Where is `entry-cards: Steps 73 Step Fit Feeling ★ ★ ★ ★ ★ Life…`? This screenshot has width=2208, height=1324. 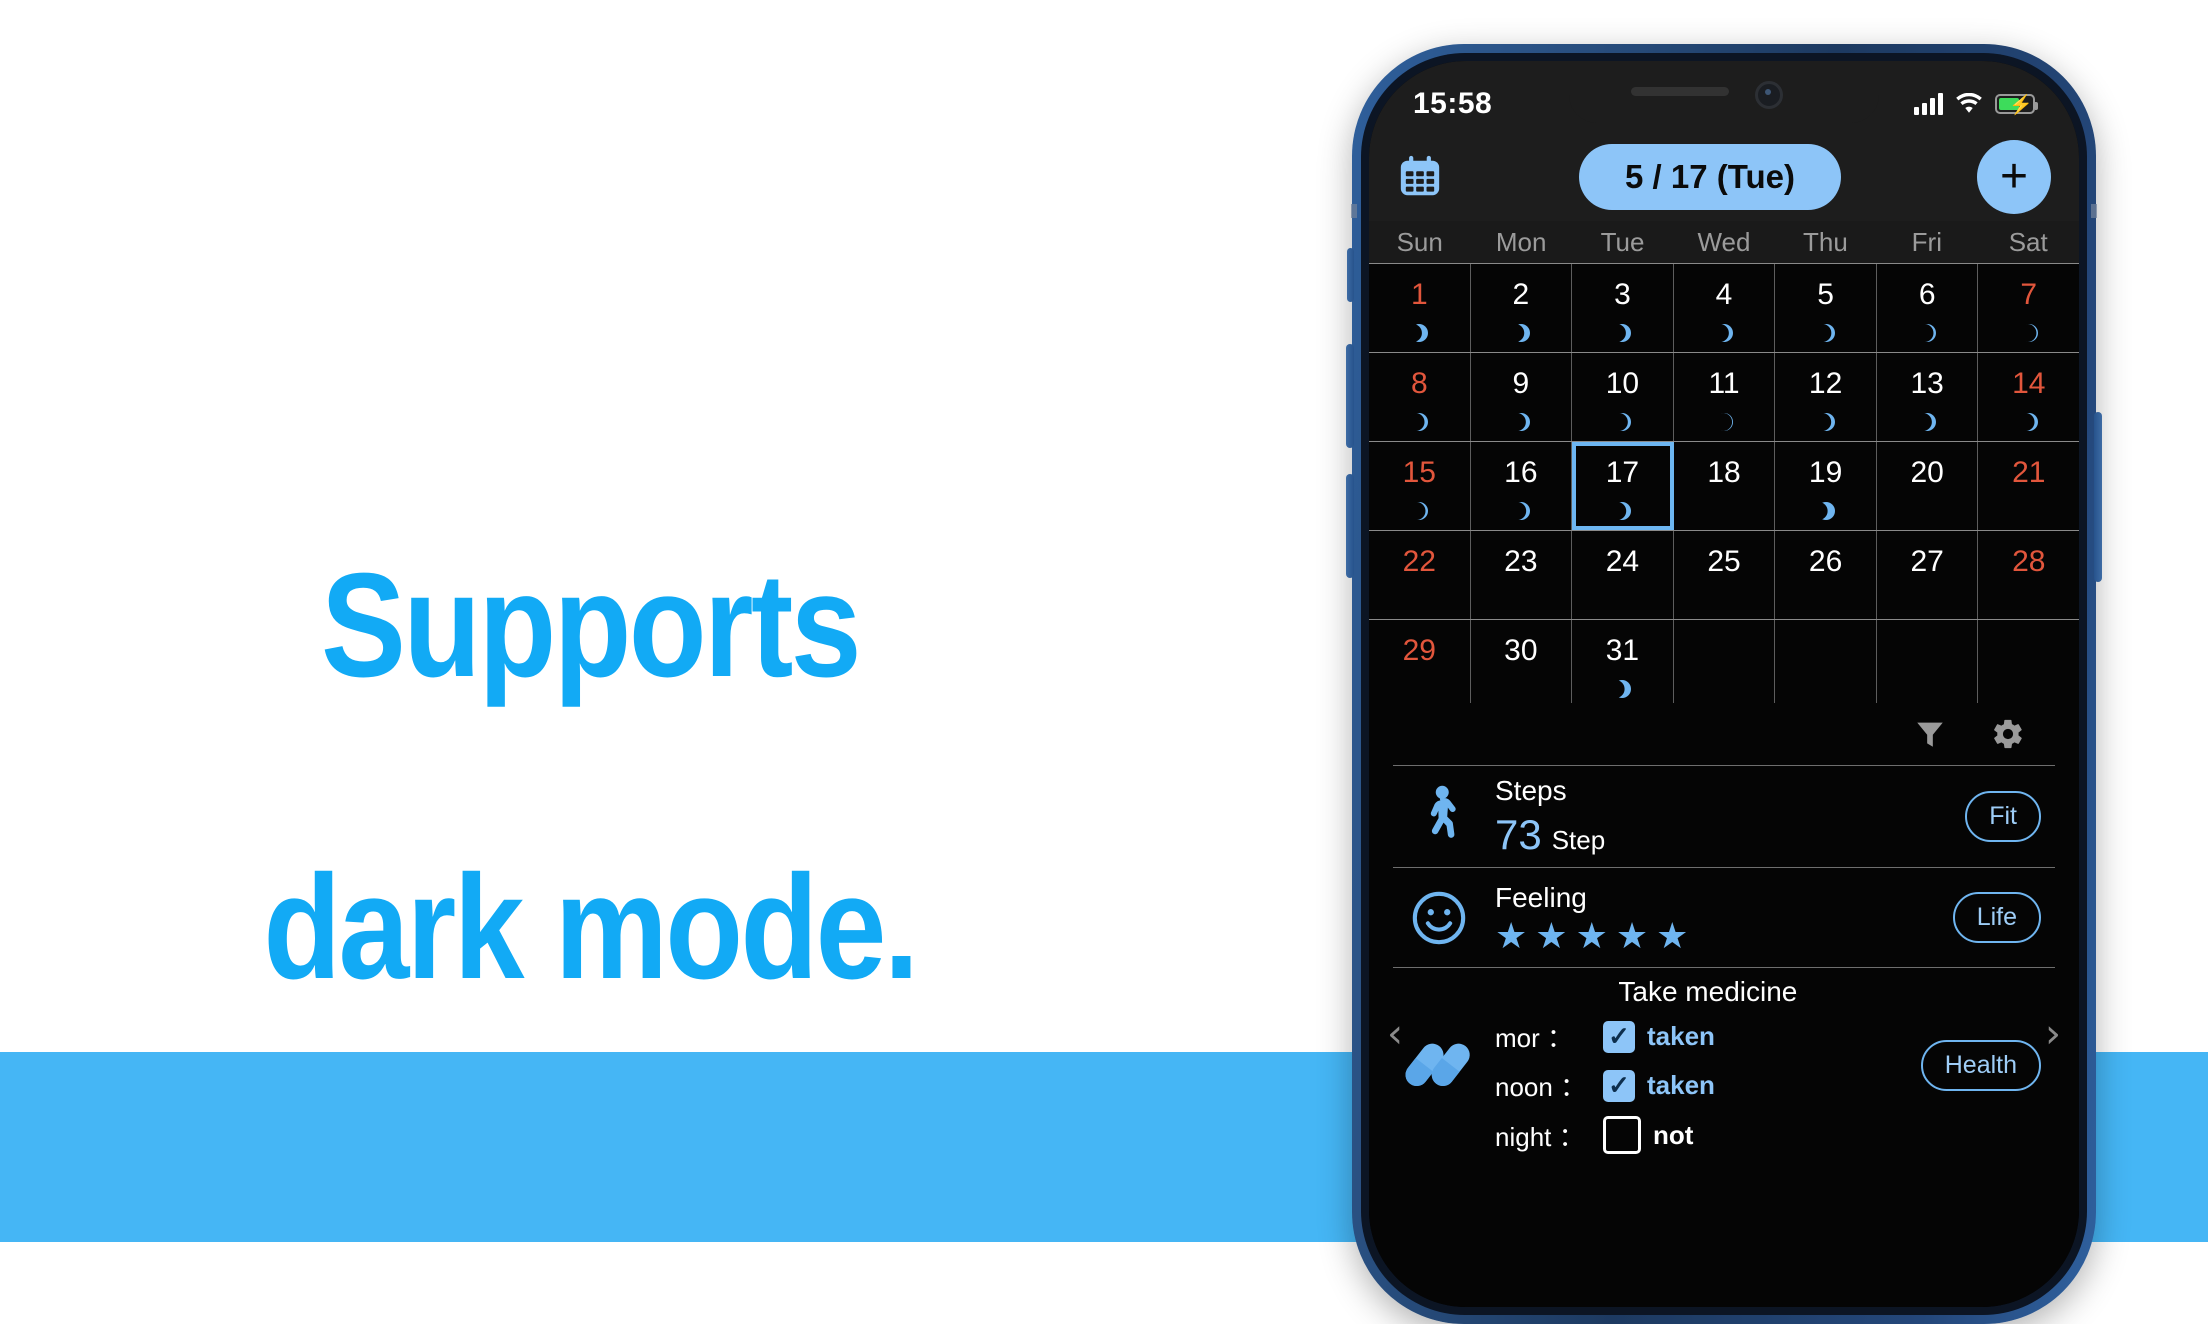 entry-cards: Steps 73 Step Fit Feeling ★ ★ ★ ★ ★ Life… is located at coordinates (1724, 1036).